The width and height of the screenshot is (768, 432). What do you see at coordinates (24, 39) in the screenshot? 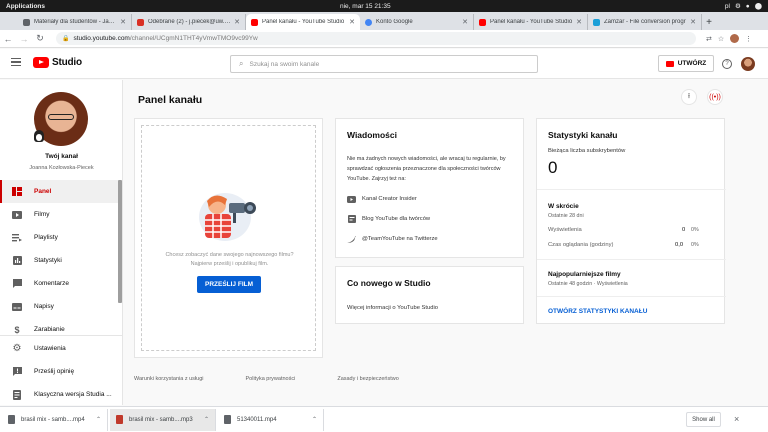
I see `forward-arrow-icon: →` at bounding box center [24, 39].